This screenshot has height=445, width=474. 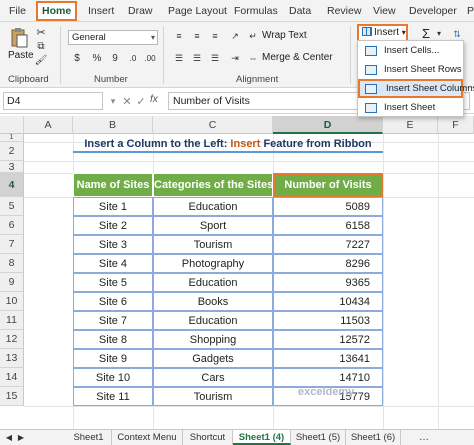 I want to click on table-cell: 7227, so click(x=328, y=244).